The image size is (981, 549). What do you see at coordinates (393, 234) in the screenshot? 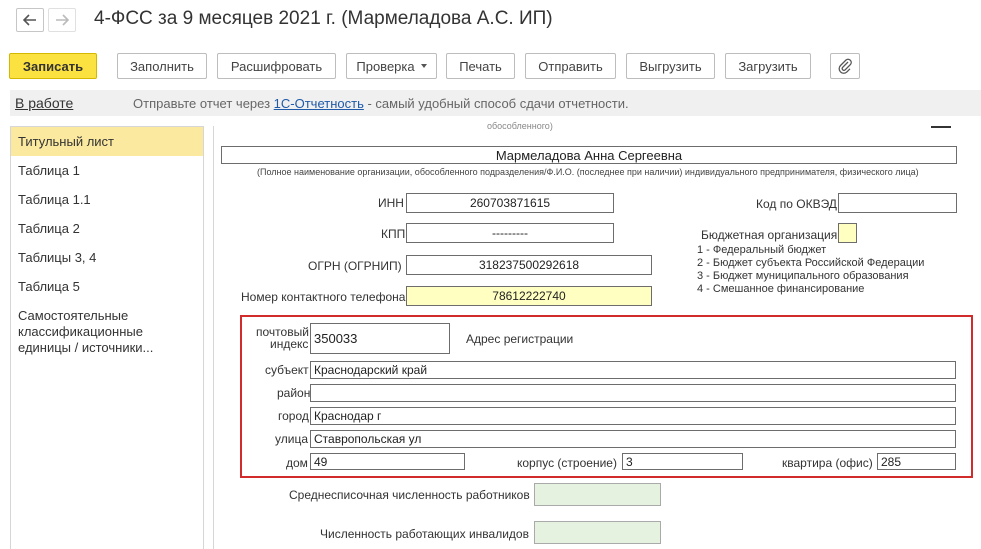
I see `kpp-label: КПП` at bounding box center [393, 234].